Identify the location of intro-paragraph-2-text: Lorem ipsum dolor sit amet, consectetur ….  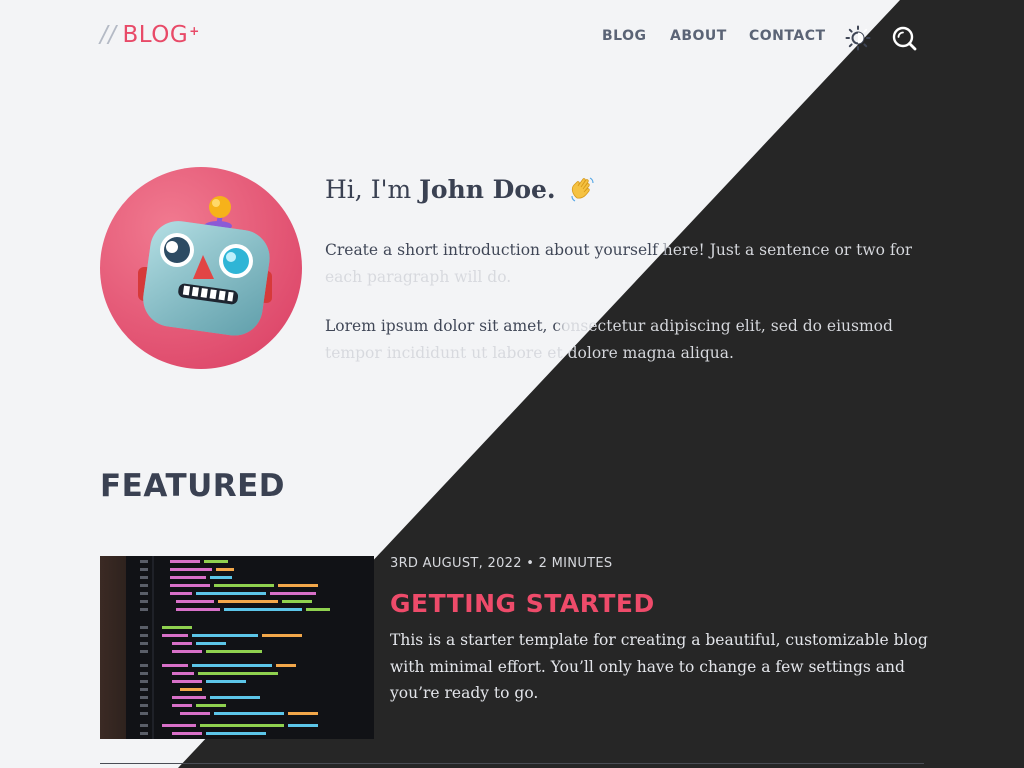
(609, 339).